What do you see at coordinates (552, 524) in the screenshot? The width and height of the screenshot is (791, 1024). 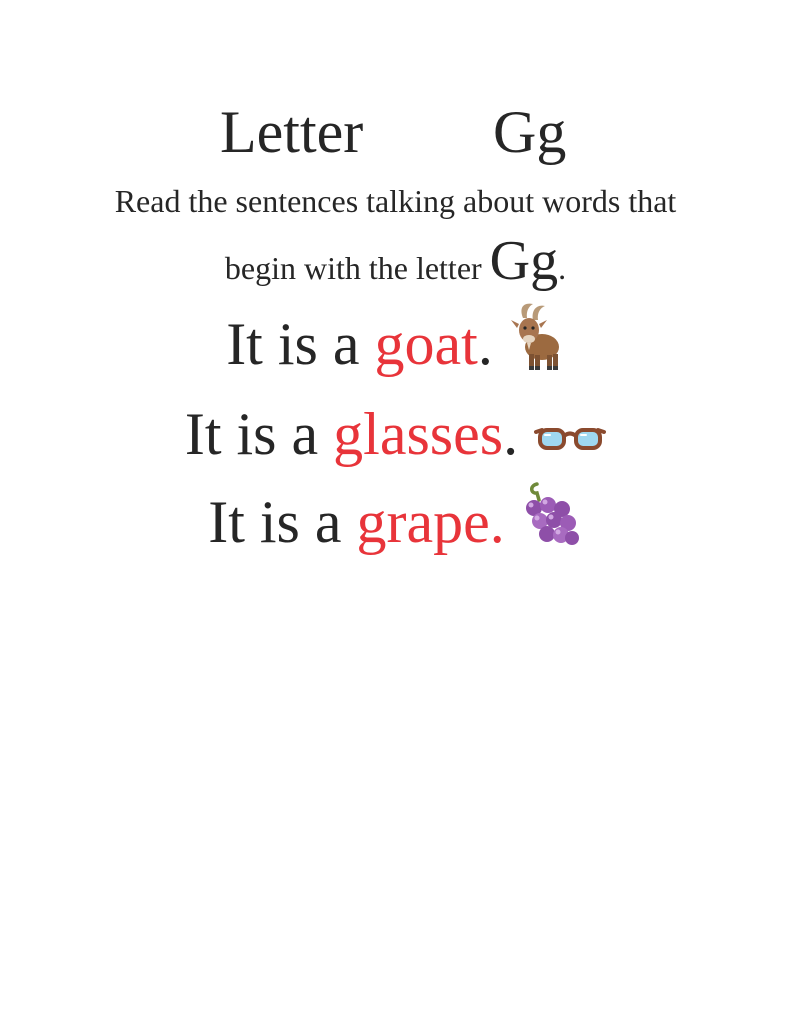 I see `grapes-icon` at bounding box center [552, 524].